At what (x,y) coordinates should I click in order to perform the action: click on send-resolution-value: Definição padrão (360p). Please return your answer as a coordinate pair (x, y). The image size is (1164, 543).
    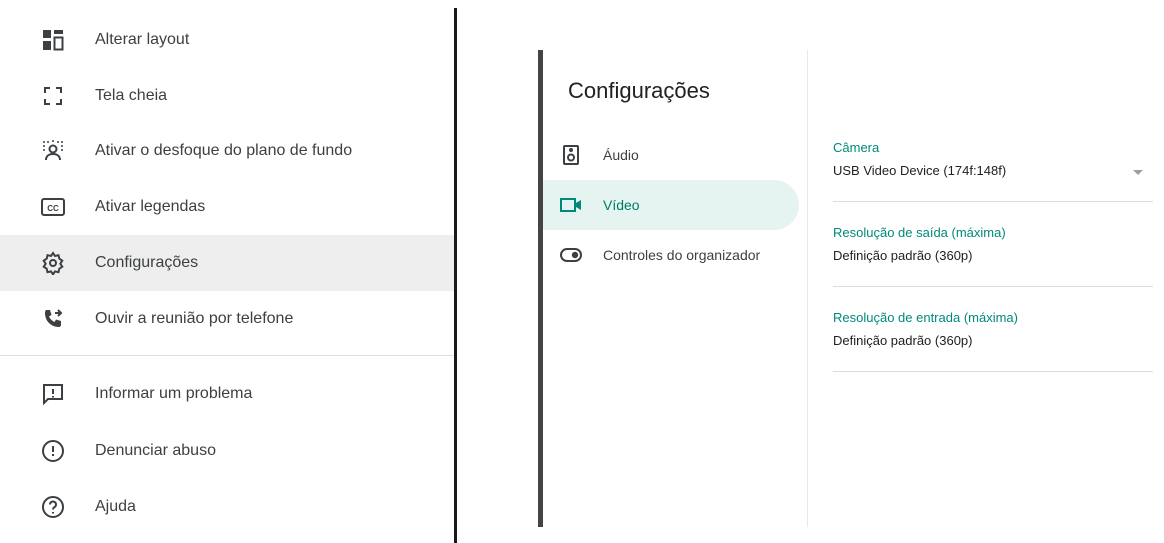
    Looking at the image, I should click on (903, 255).